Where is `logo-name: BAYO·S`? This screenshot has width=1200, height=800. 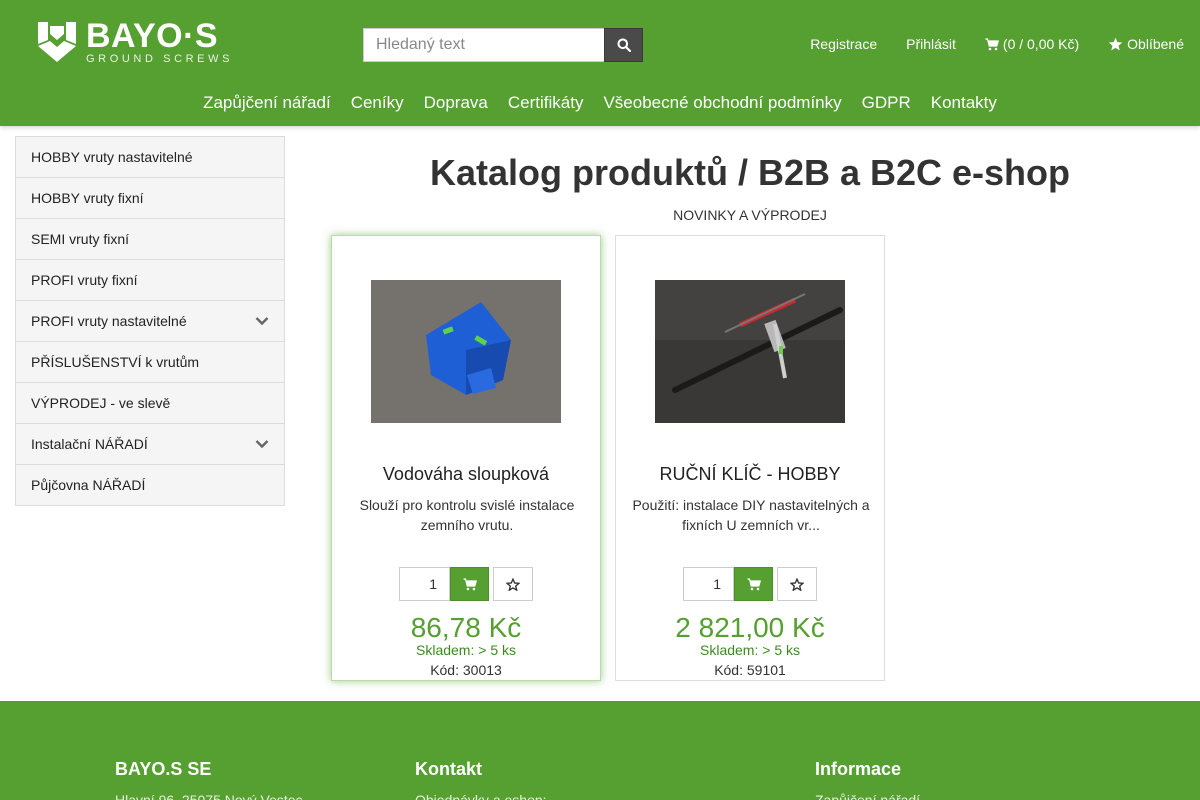
logo-name: BAYO·S is located at coordinates (152, 35).